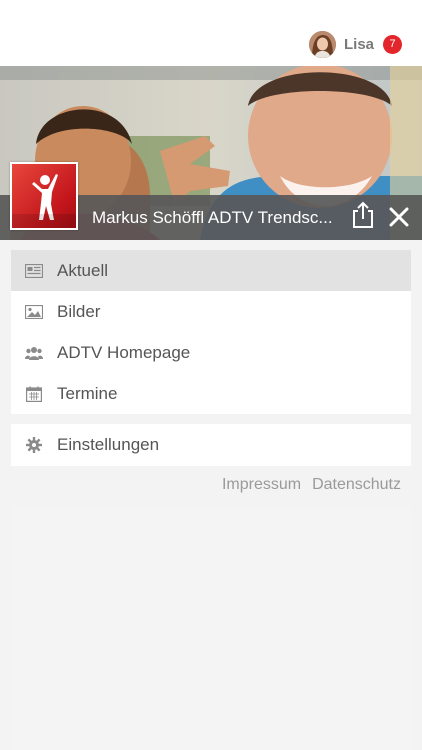 Image resolution: width=422 pixels, height=750 pixels. What do you see at coordinates (211, 33) in the screenshot?
I see `top-bar: Lisa 7` at bounding box center [211, 33].